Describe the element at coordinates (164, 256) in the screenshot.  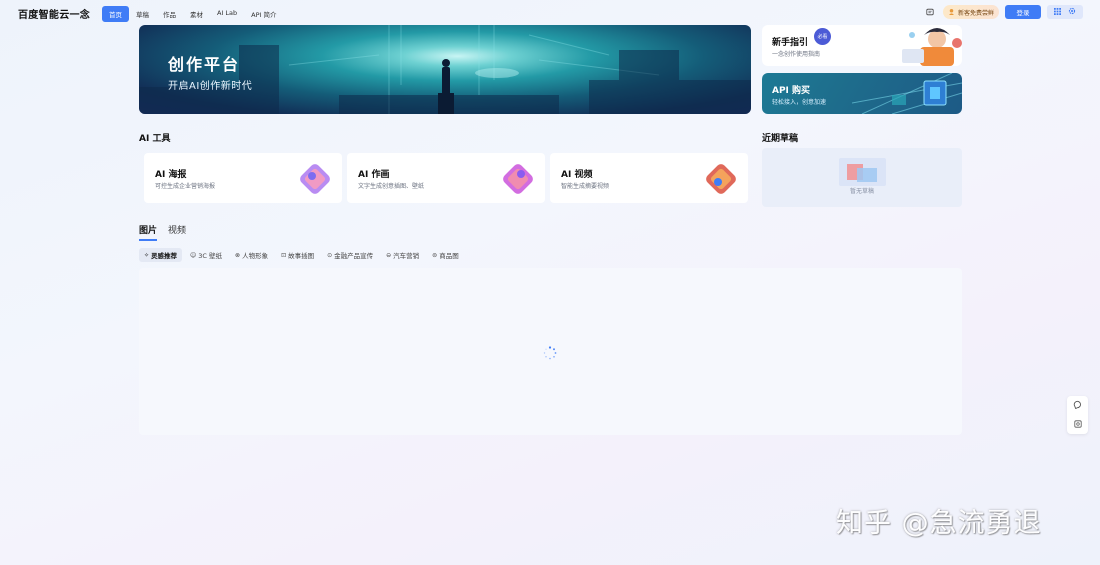
I see `filter-label: 灵感推荐` at that location.